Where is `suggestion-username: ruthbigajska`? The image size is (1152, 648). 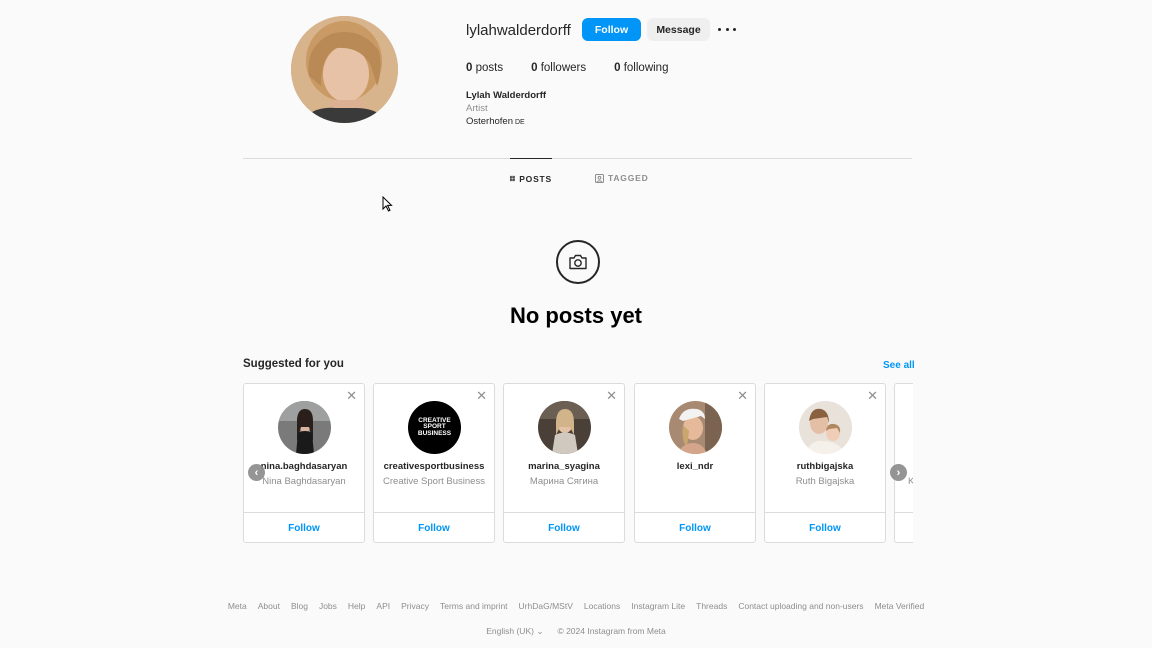
suggestion-username: ruthbigajska is located at coordinates (825, 466).